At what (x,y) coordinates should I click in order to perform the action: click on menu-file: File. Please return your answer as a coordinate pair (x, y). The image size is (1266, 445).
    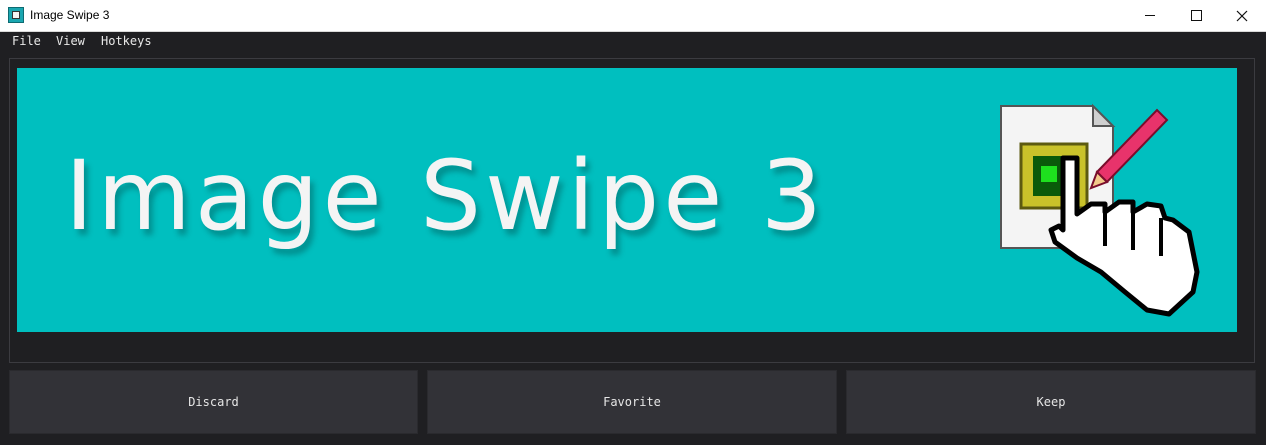
    Looking at the image, I should click on (26, 41).